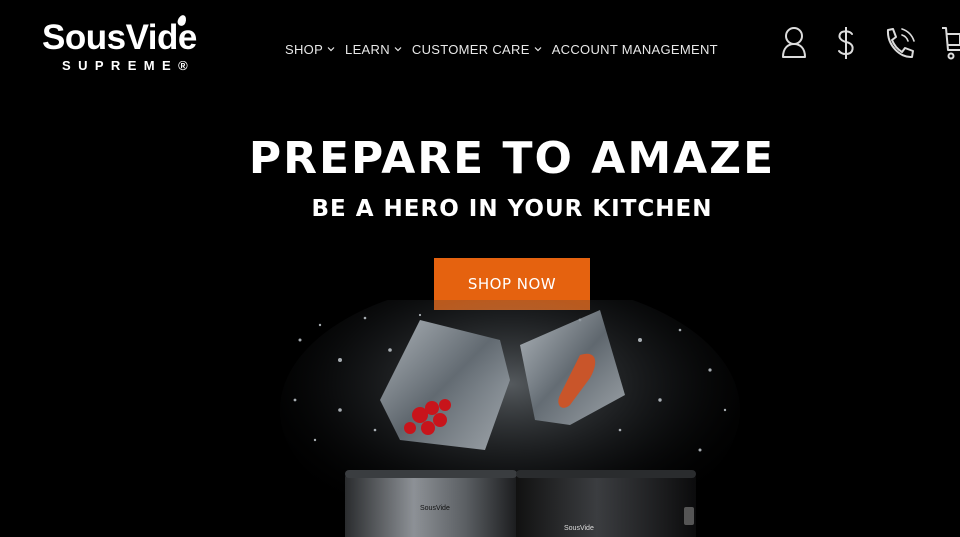 The width and height of the screenshot is (960, 537). I want to click on user-icon, so click(794, 44).